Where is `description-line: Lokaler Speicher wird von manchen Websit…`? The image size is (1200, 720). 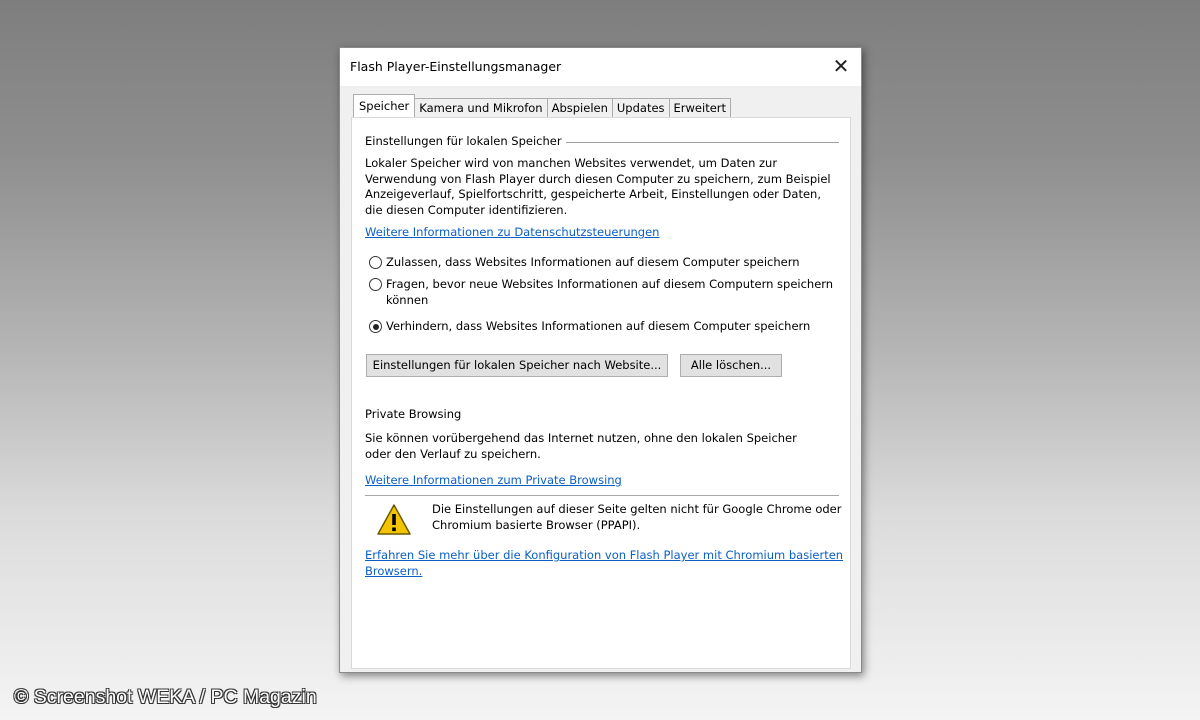
description-line: Lokaler Speicher wird von manchen Websit… is located at coordinates (571, 163).